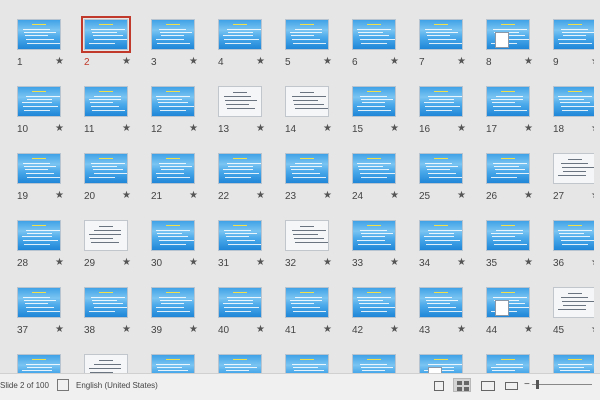 The height and width of the screenshot is (400, 600). I want to click on slide-thumbnail-cell: 30 ★, so click(181, 247).